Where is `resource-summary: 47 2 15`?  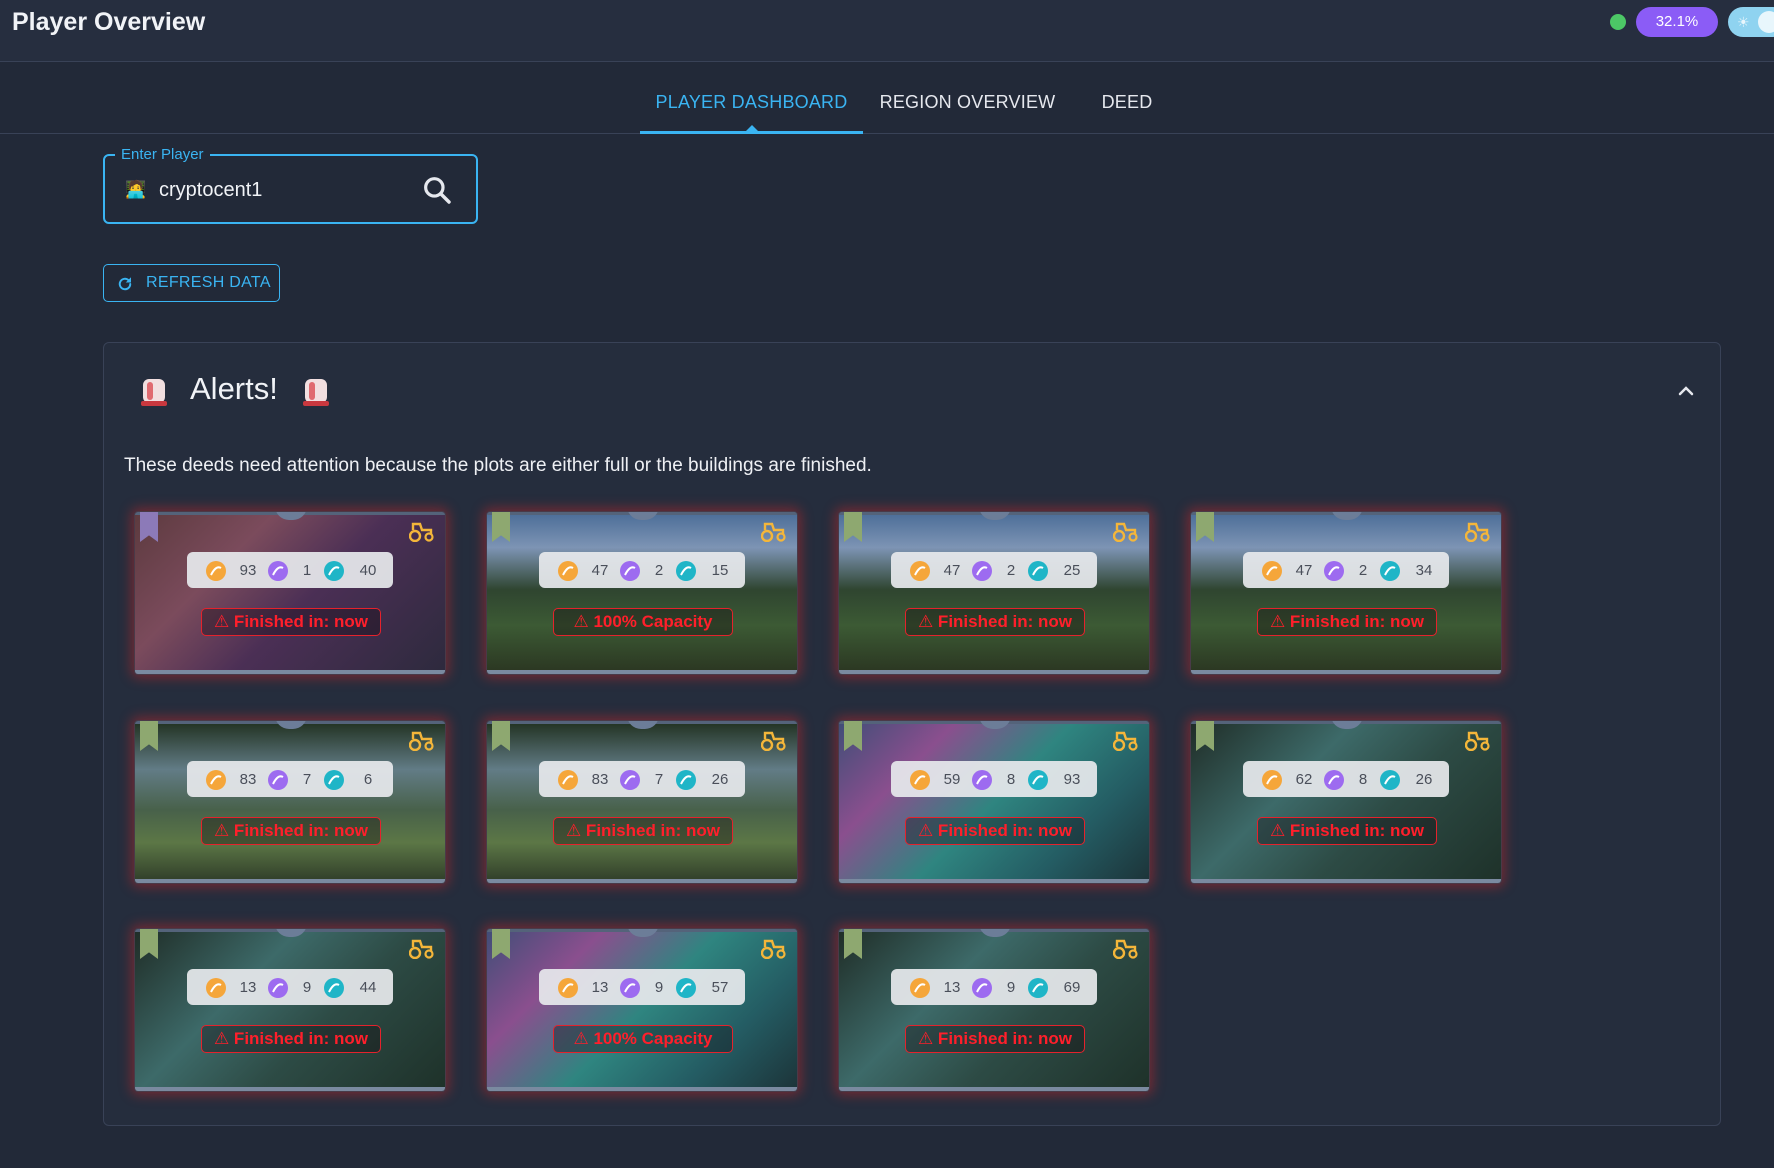 resource-summary: 47 2 15 is located at coordinates (642, 570).